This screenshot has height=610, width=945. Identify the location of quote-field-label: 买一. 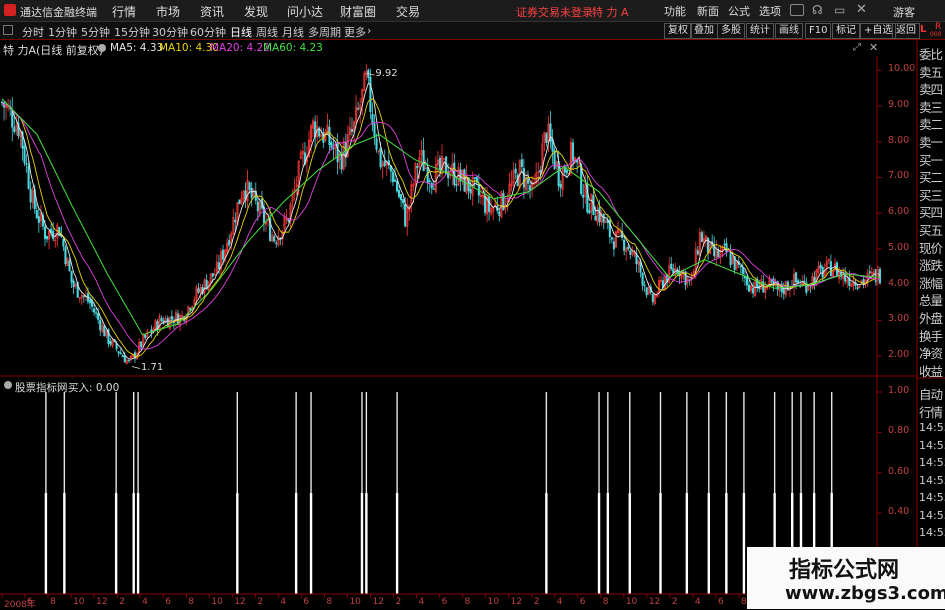
(931, 160).